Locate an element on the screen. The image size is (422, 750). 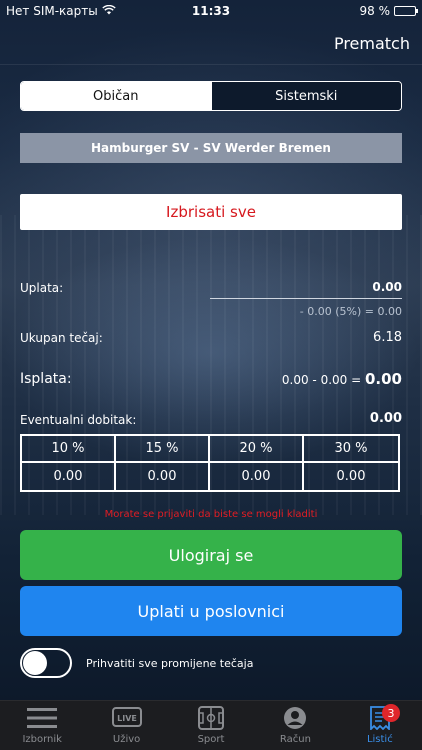
tab-sport: Sport is located at coordinates (211, 725).